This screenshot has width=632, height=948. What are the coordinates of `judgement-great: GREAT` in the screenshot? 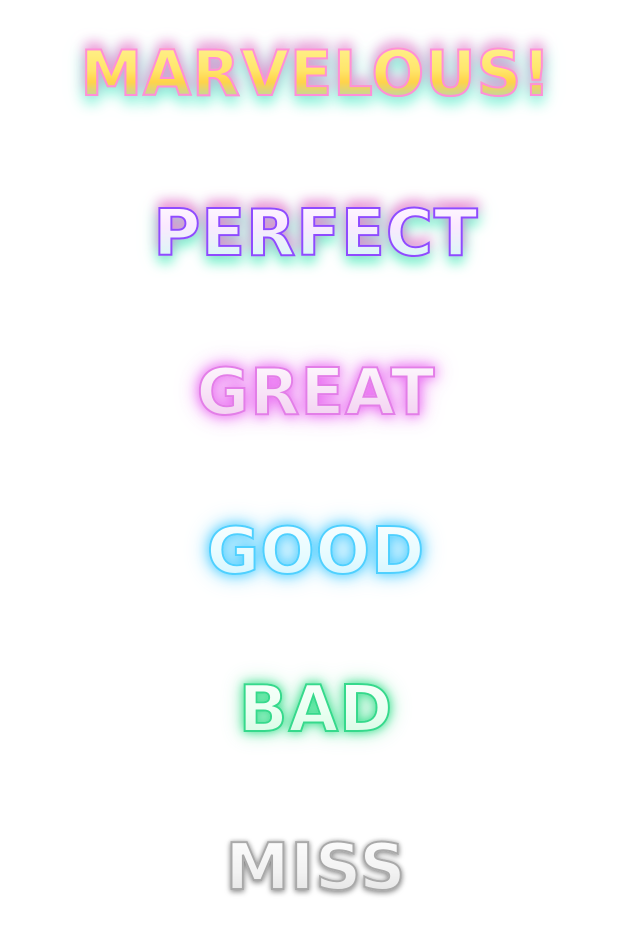 It's located at (316, 393).